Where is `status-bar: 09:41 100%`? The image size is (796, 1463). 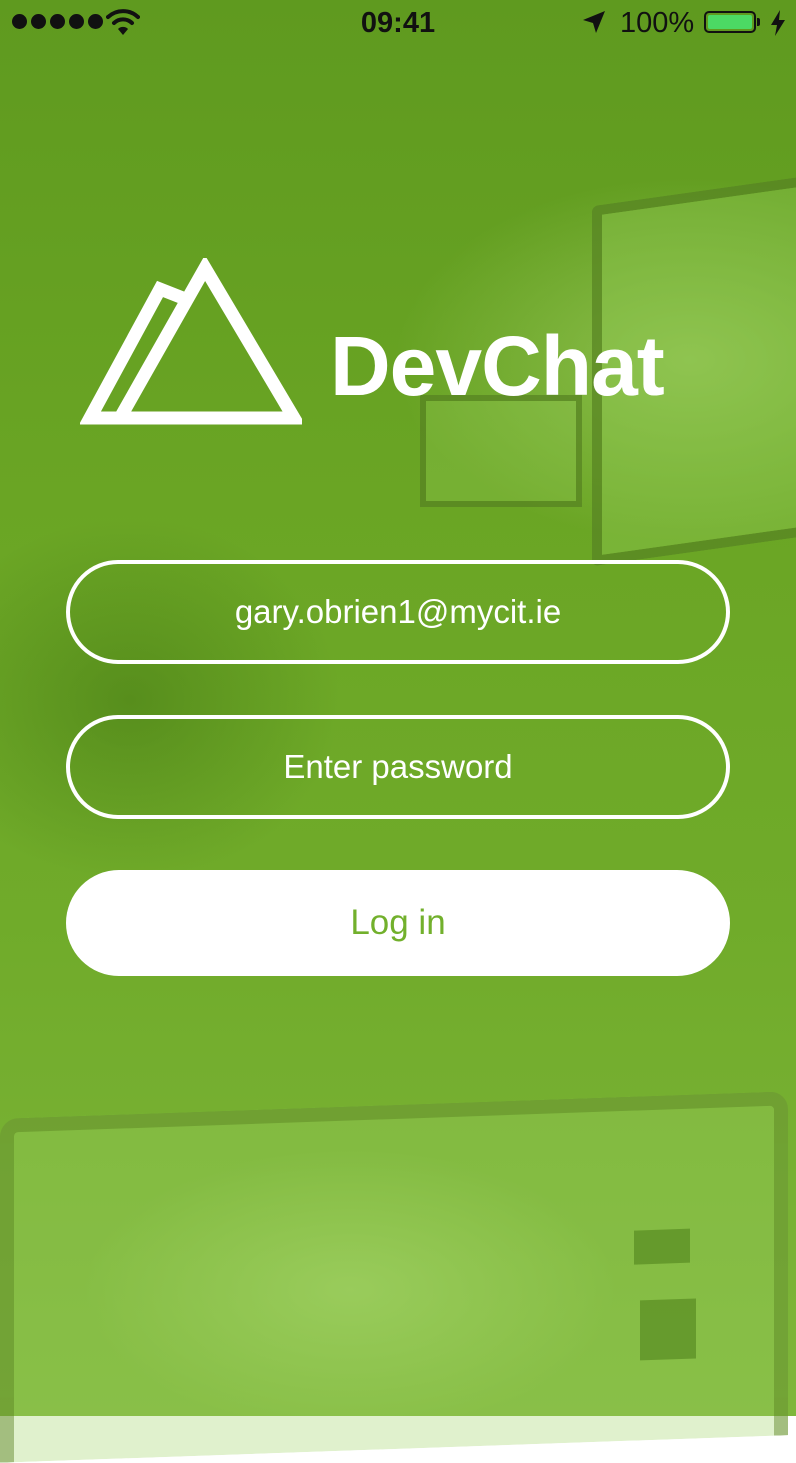 status-bar: 09:41 100% is located at coordinates (398, 23).